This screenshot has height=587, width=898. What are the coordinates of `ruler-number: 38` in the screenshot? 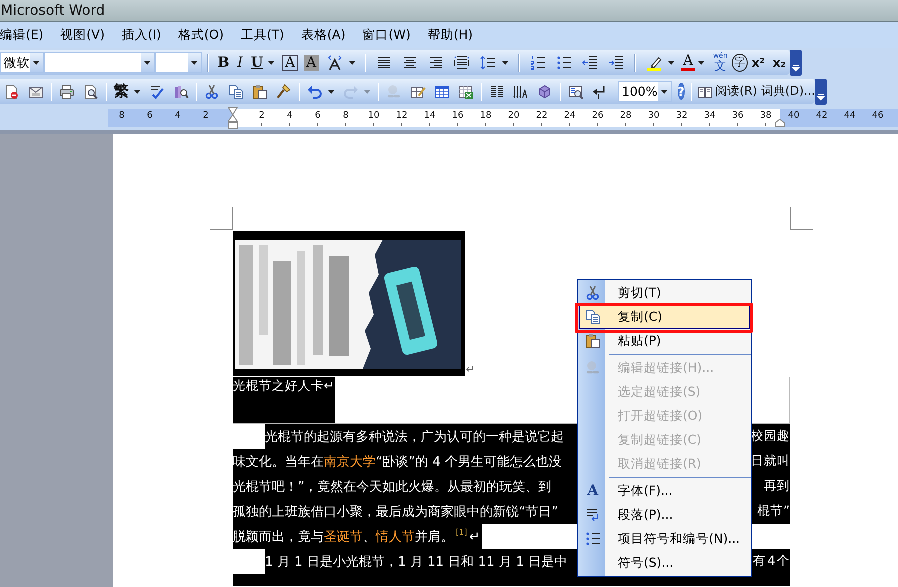 It's located at (766, 118).